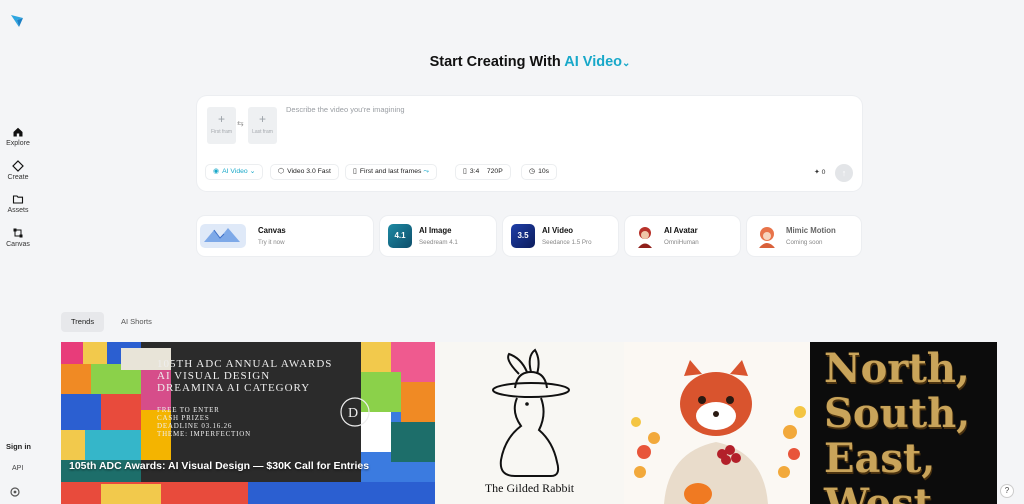 The height and width of the screenshot is (504, 1024). I want to click on rabbit-illustration, so click(531, 412).